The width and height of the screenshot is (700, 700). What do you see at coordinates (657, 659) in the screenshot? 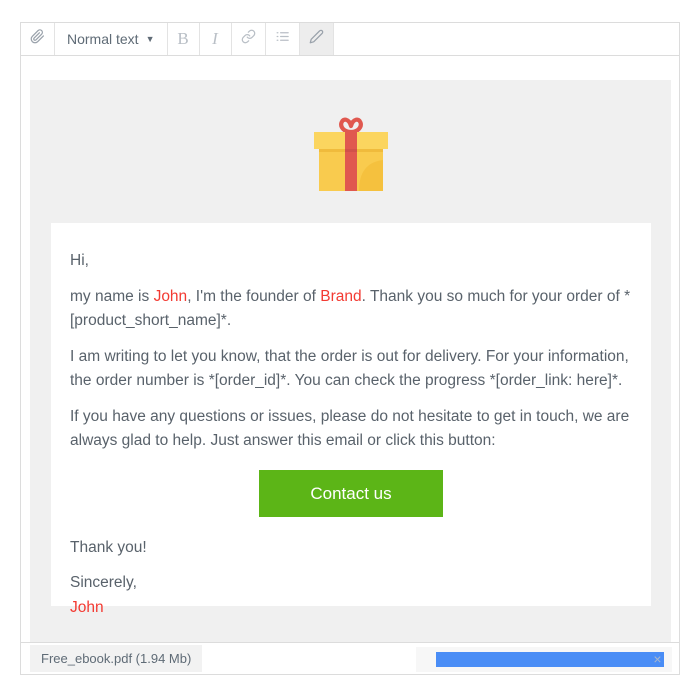
I see `remove-attachment-button: ×` at bounding box center [657, 659].